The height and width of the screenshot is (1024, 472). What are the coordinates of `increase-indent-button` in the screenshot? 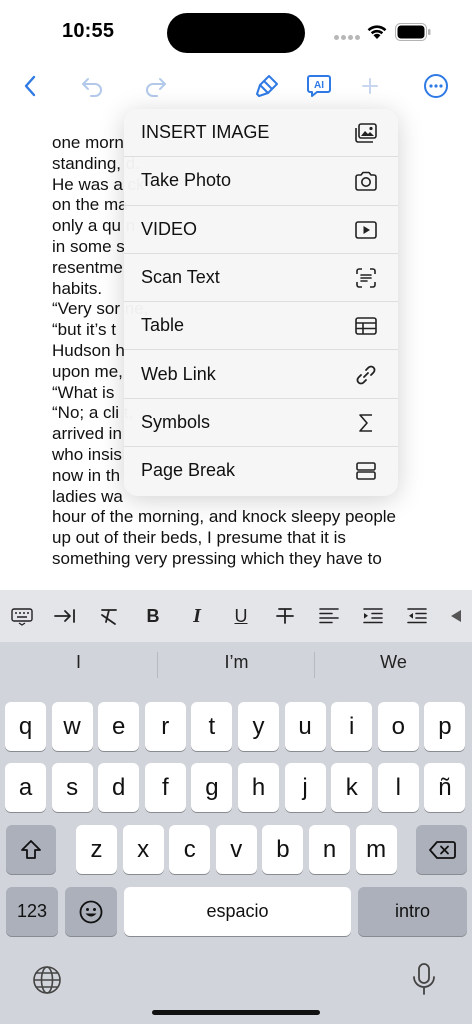 It's located at (373, 616).